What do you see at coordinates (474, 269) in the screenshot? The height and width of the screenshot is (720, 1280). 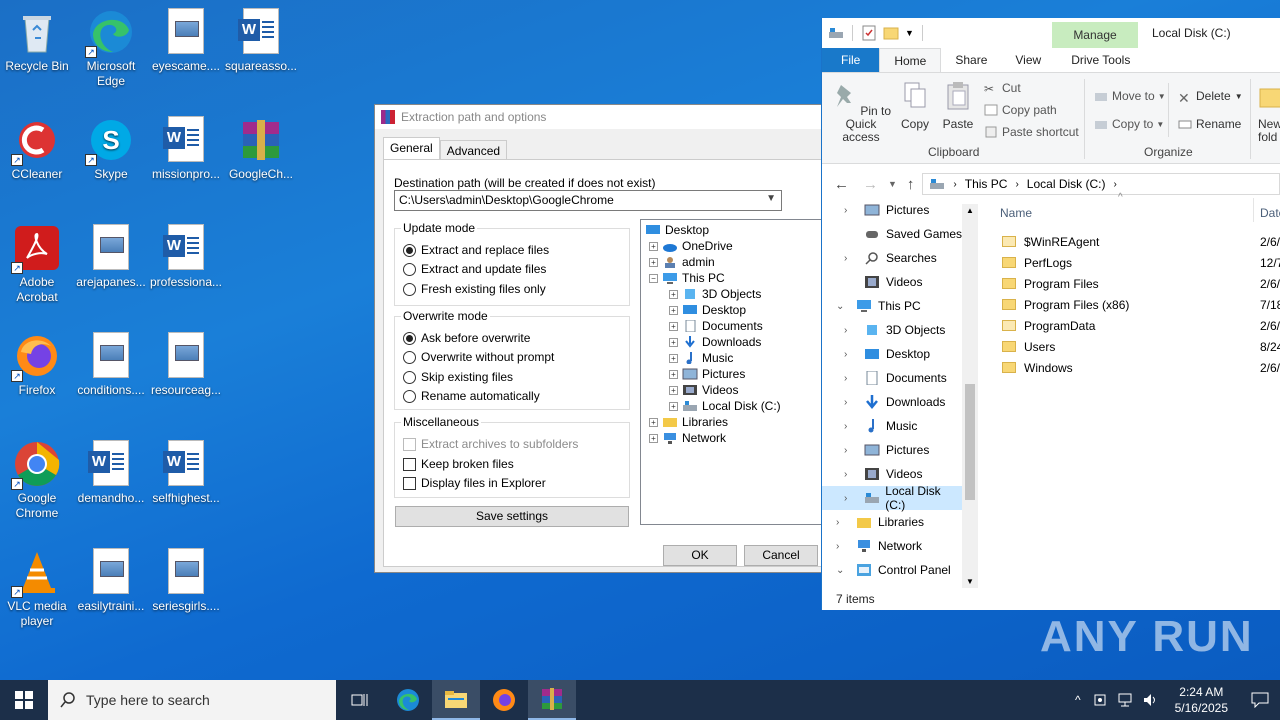 I see `radio-extract-update: Extract and update files` at bounding box center [474, 269].